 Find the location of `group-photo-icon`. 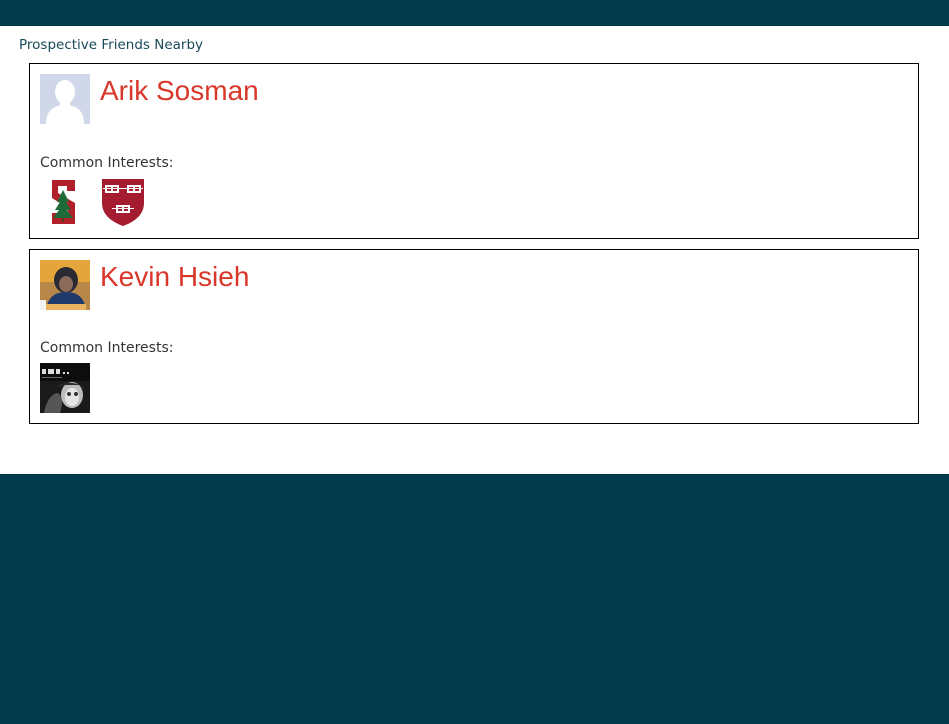

group-photo-icon is located at coordinates (65, 388).